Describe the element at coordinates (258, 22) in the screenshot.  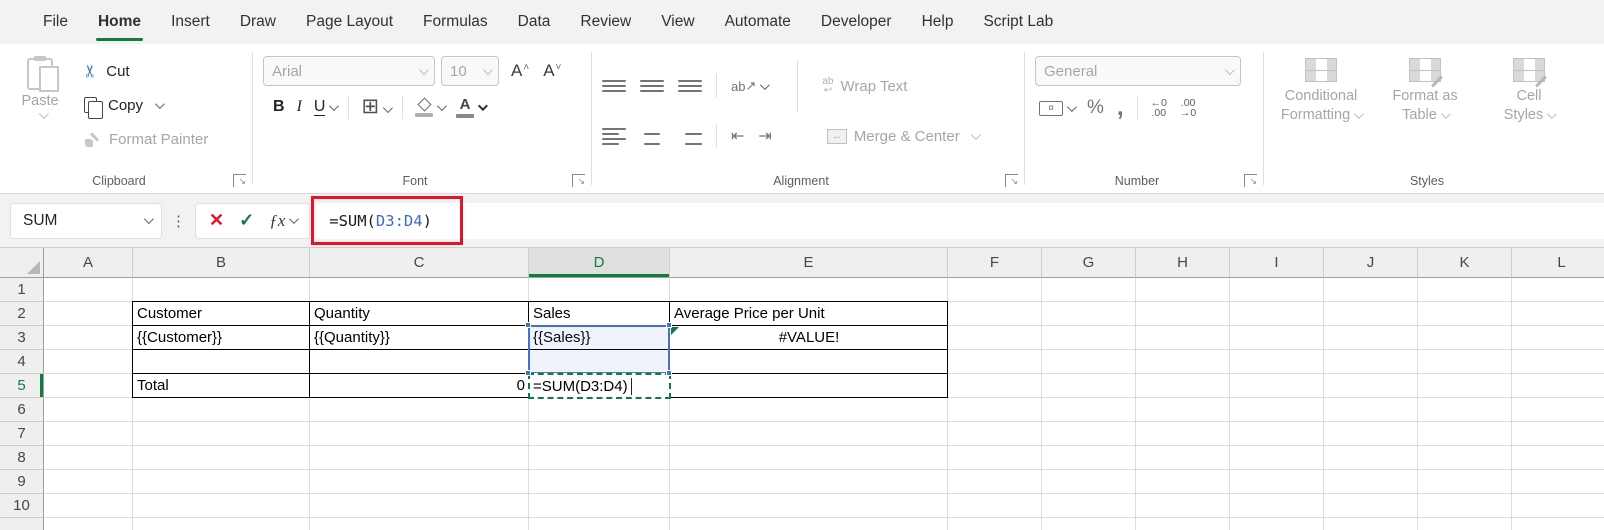
I see `tab-draw: Draw` at that location.